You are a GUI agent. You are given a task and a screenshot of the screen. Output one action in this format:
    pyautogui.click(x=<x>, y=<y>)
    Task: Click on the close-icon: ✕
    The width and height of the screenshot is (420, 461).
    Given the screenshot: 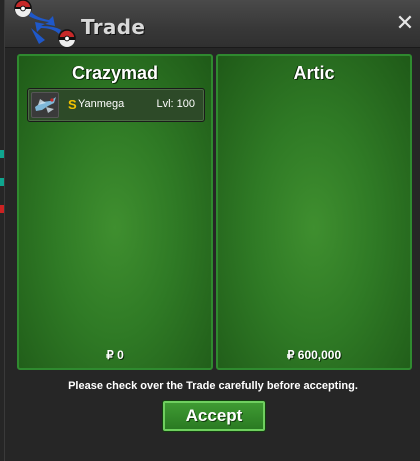 What is the action you would take?
    pyautogui.click(x=405, y=24)
    